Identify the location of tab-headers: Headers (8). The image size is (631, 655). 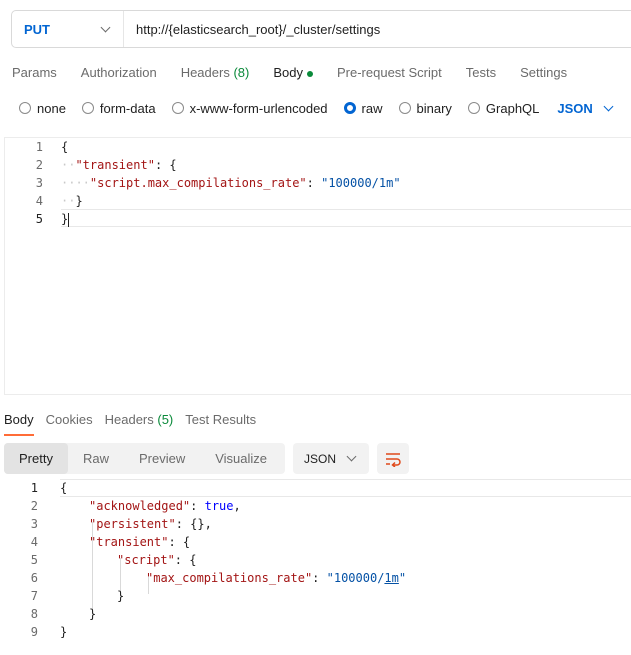
(215, 73).